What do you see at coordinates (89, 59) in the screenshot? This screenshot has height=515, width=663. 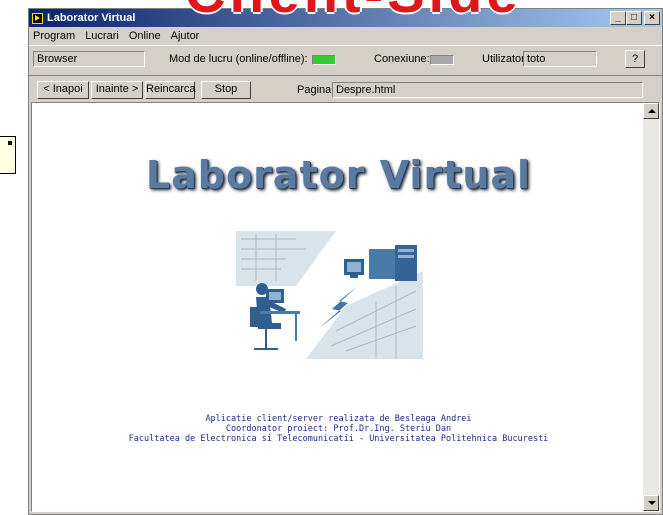 I see `mode-field: Browser` at bounding box center [89, 59].